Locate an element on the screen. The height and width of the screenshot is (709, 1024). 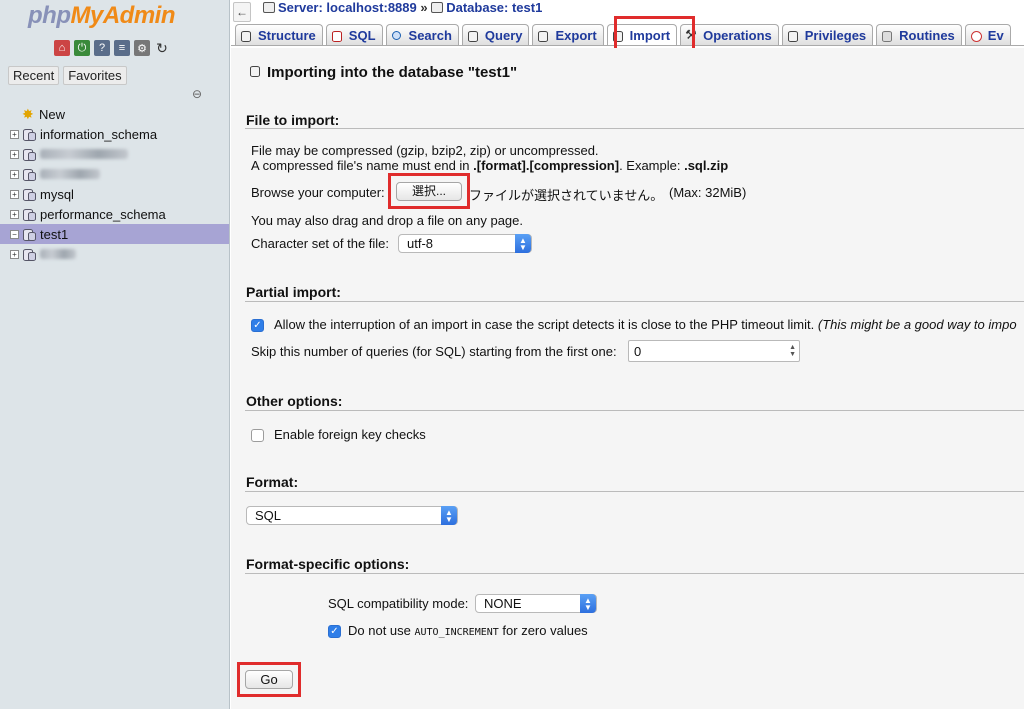
tab-query: Query is located at coordinates (495, 34).